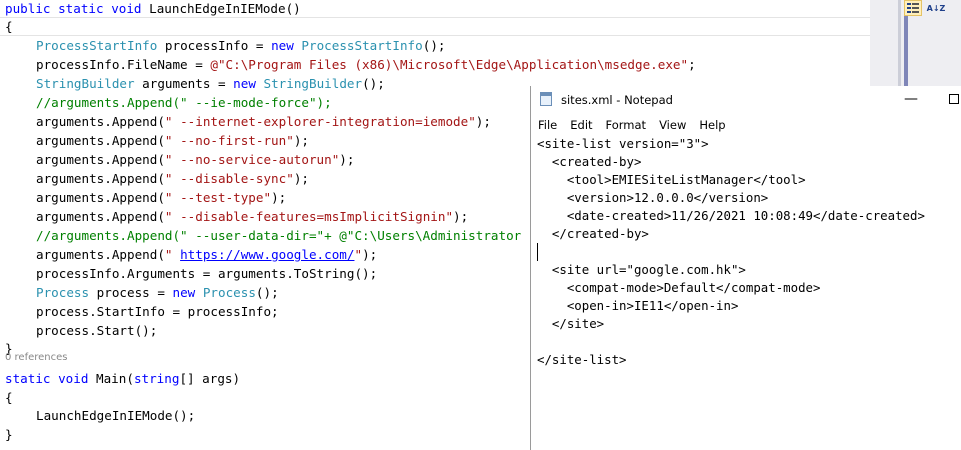 This screenshot has width=961, height=450. I want to click on categorized-icon, so click(913, 8).